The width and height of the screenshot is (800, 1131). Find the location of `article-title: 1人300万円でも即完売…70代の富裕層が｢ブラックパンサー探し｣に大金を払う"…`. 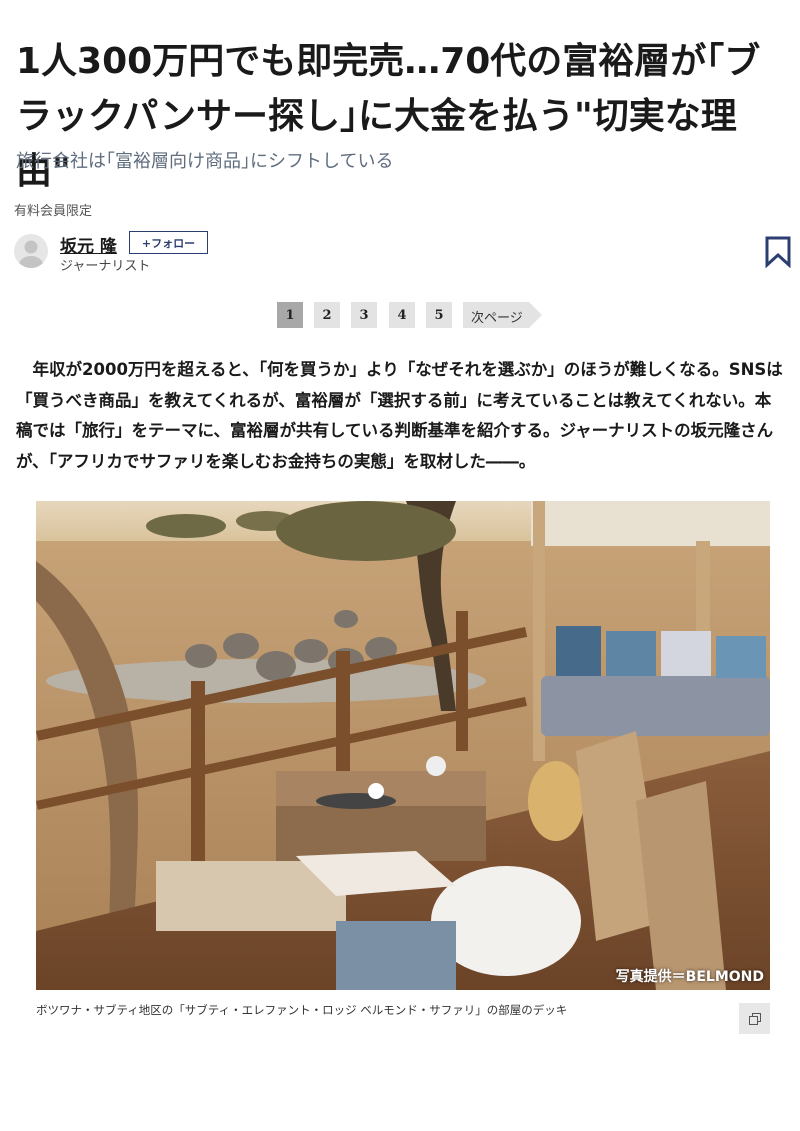

article-title: 1人300万円でも即完売…70代の富裕層が｢ブラックパンサー探し｣に大金を払う"… is located at coordinates (388, 116).